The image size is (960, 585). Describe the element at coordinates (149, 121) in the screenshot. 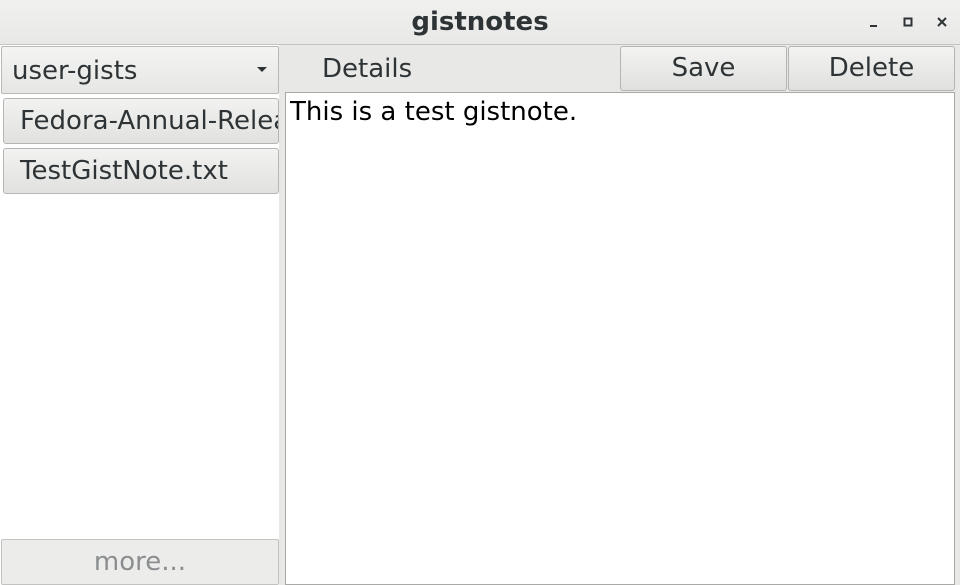

I see `list-item-label: Fedora-Annual-Release-Notes` at that location.